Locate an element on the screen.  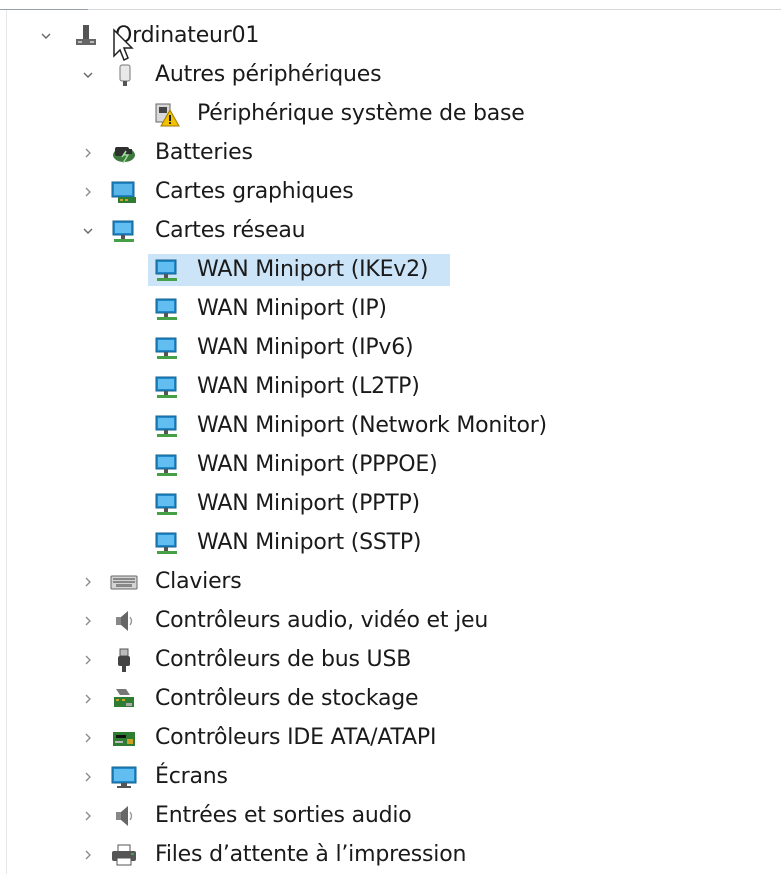
battery-icon is located at coordinates (124, 153).